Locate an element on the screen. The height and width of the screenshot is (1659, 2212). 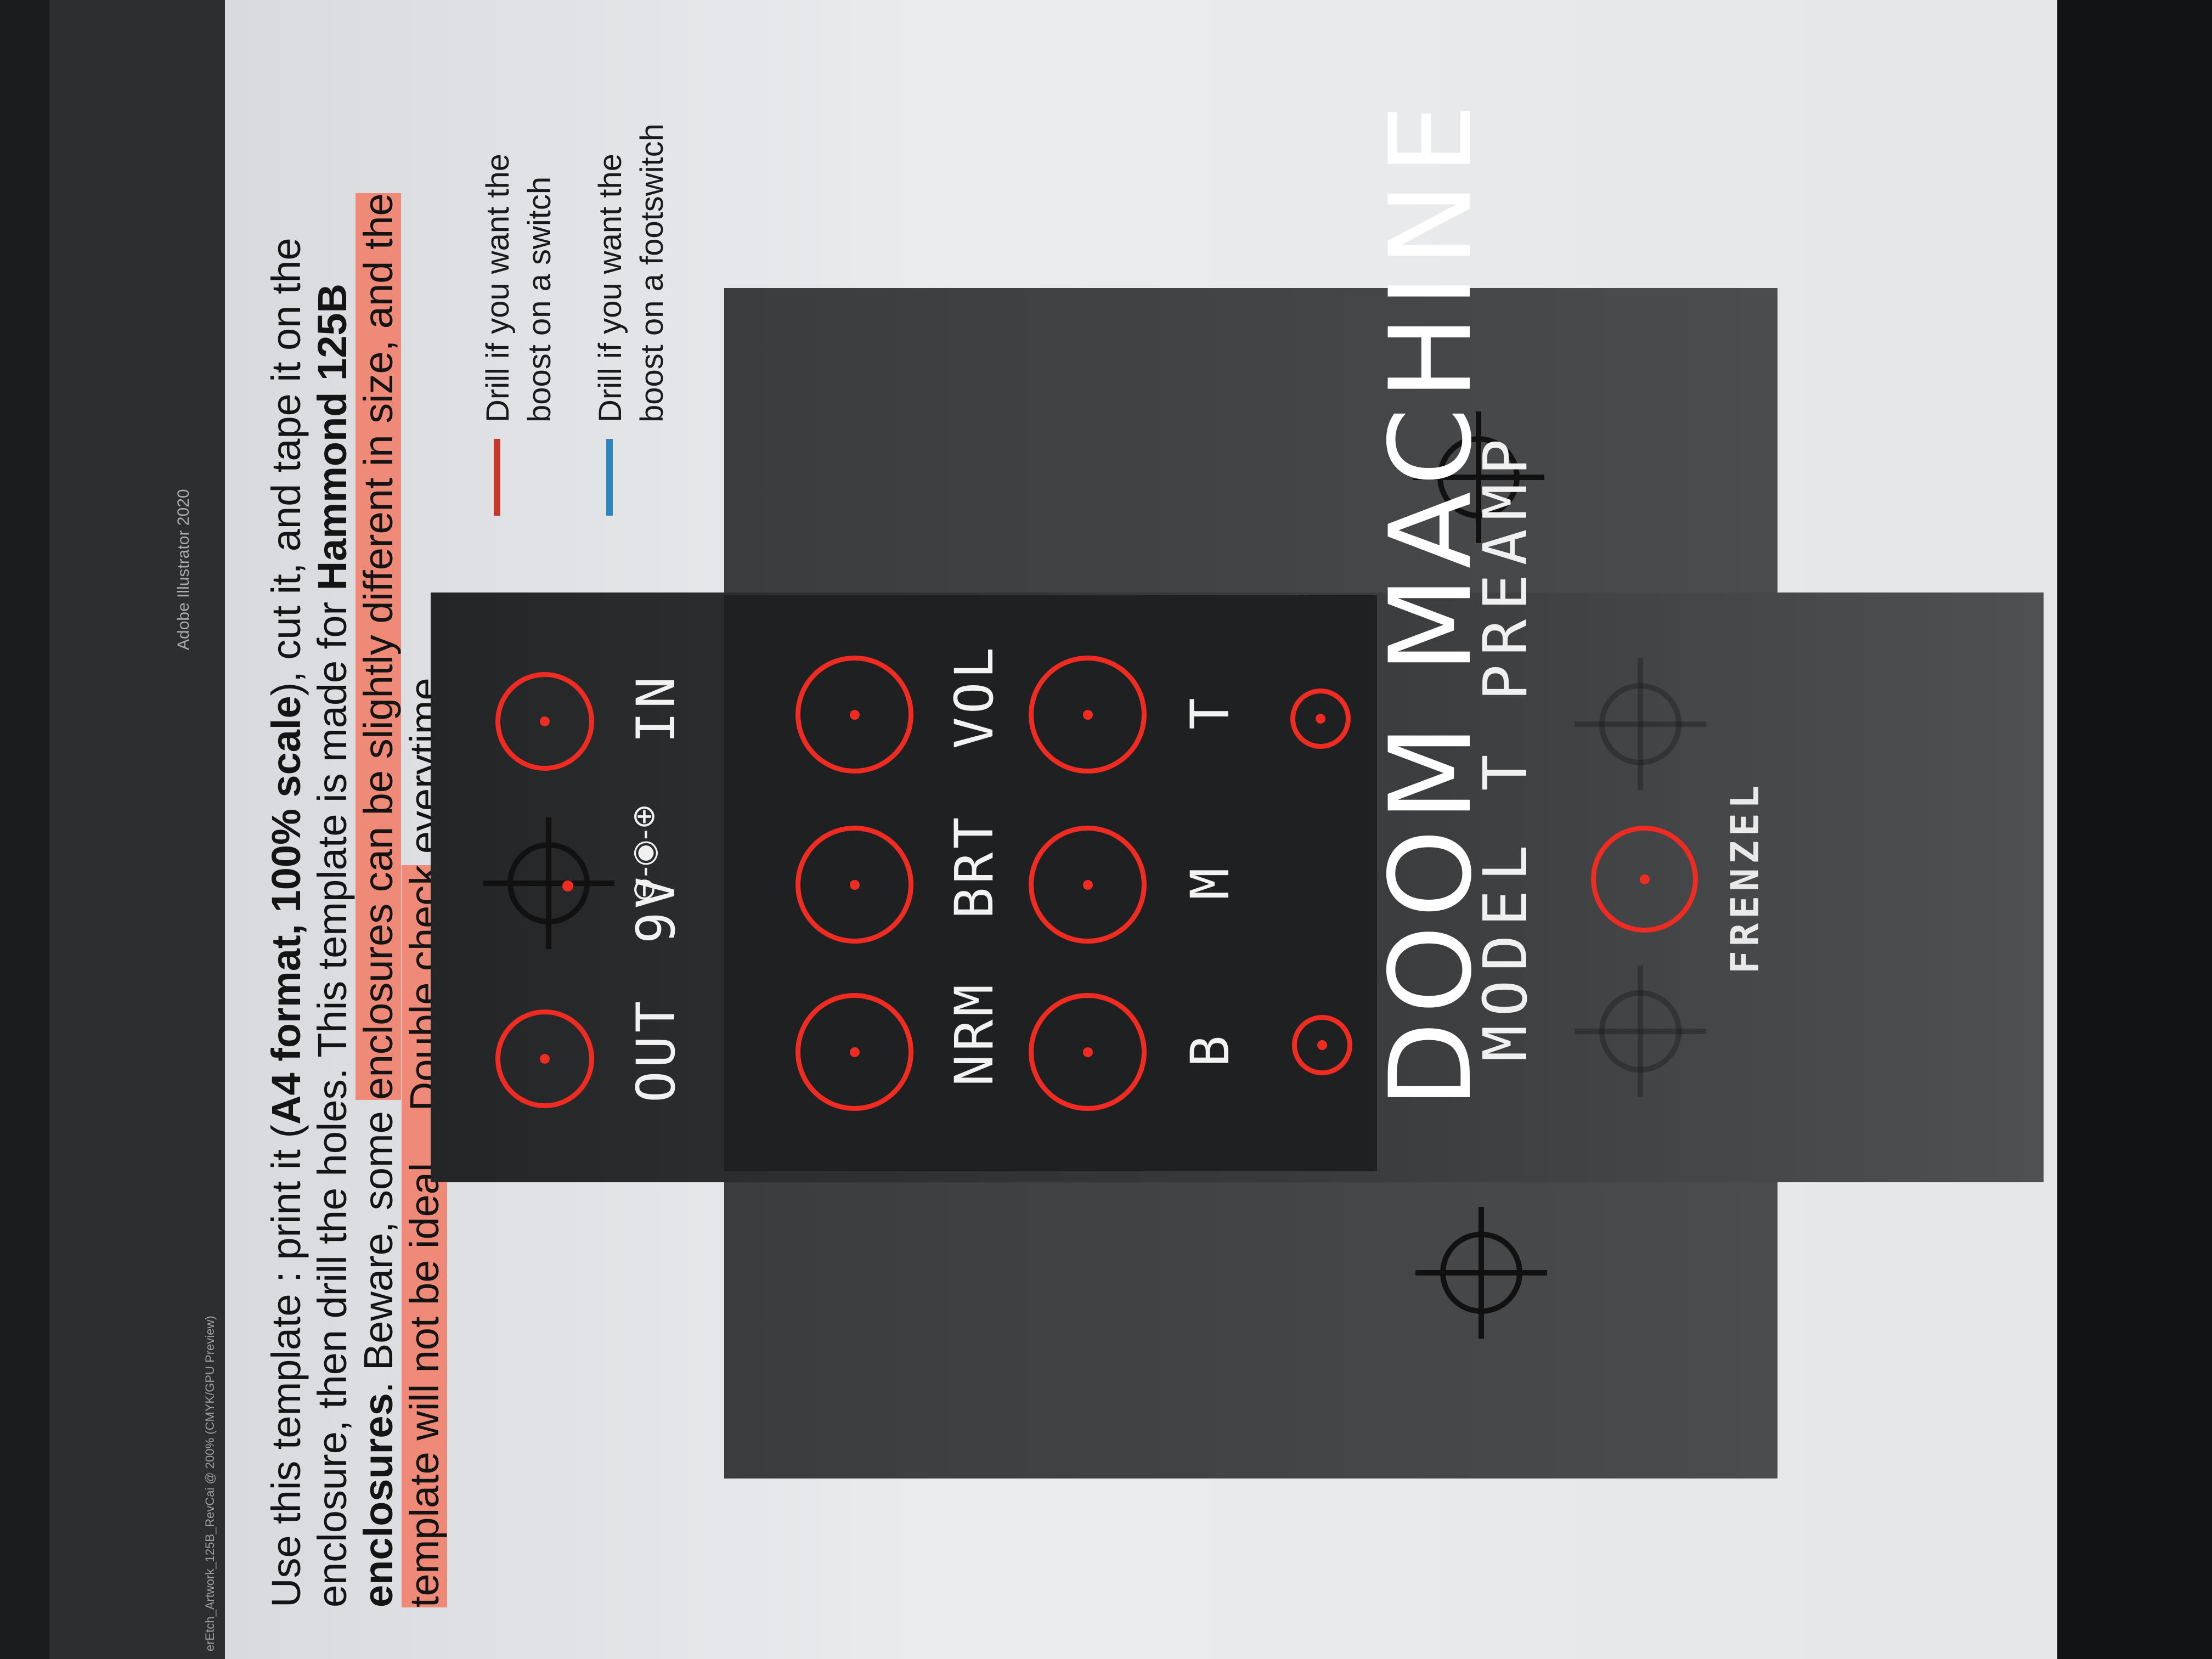
brt-knob-hole is located at coordinates (854, 885).